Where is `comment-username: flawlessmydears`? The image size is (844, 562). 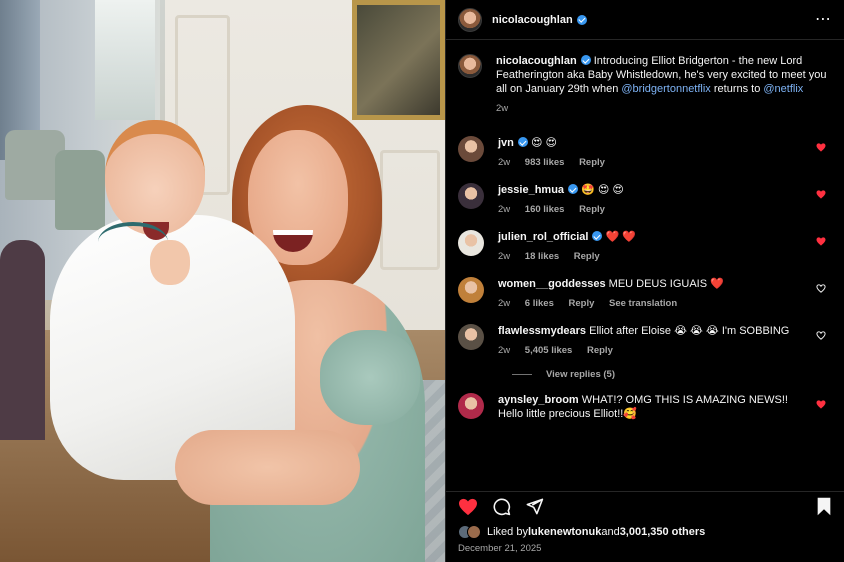 comment-username: flawlessmydears is located at coordinates (542, 331).